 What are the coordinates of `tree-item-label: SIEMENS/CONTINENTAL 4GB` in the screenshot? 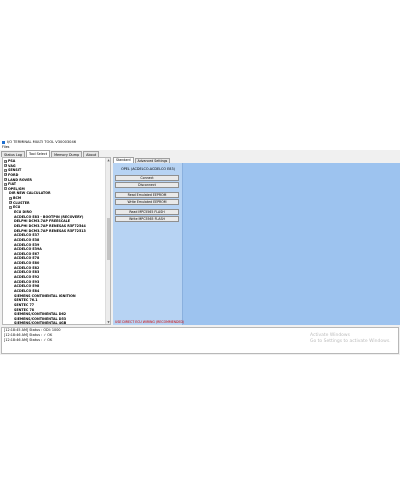 It's located at (40, 323).